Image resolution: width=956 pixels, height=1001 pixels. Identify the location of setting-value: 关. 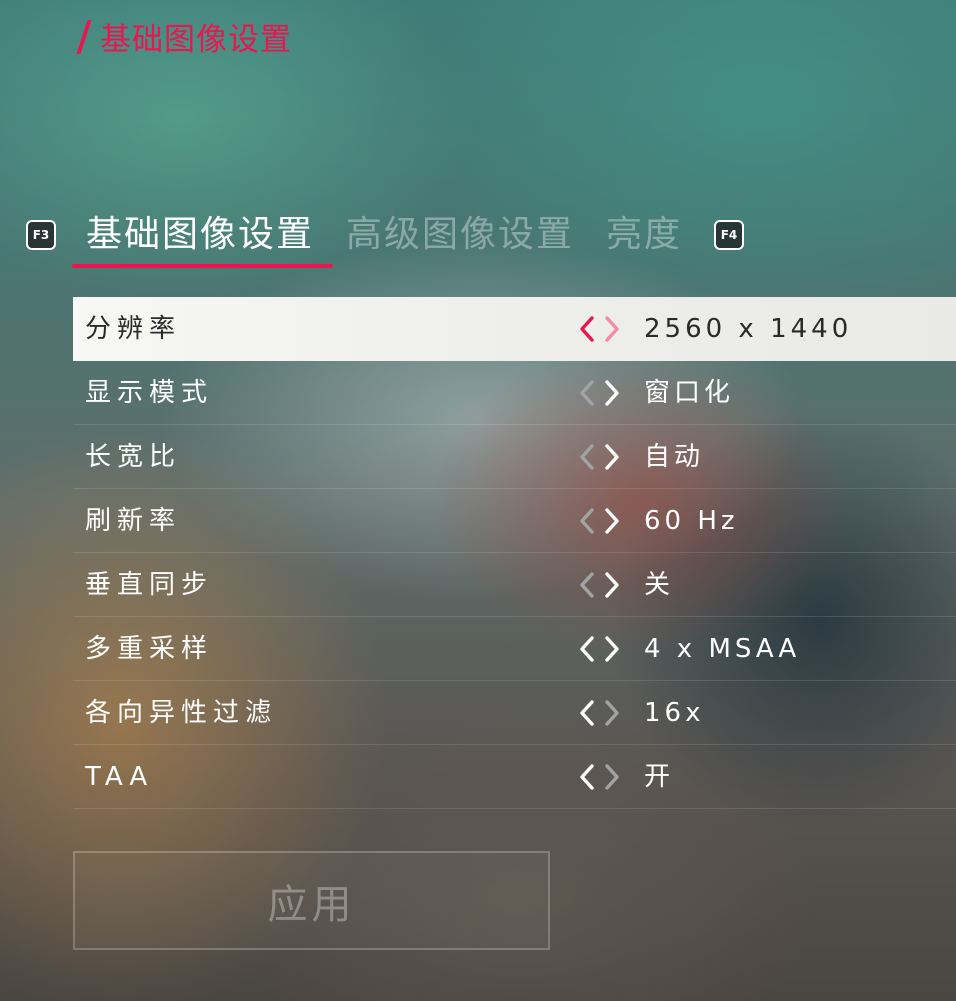
(659, 585).